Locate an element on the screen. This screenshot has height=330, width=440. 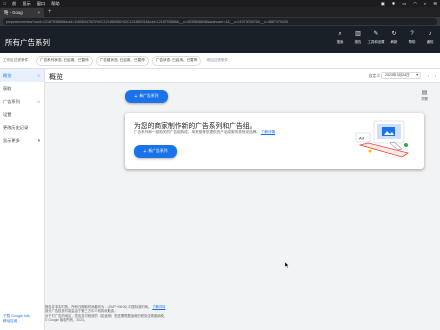
new-campaign-card-button: + 新广告系列 is located at coordinates (155, 151).